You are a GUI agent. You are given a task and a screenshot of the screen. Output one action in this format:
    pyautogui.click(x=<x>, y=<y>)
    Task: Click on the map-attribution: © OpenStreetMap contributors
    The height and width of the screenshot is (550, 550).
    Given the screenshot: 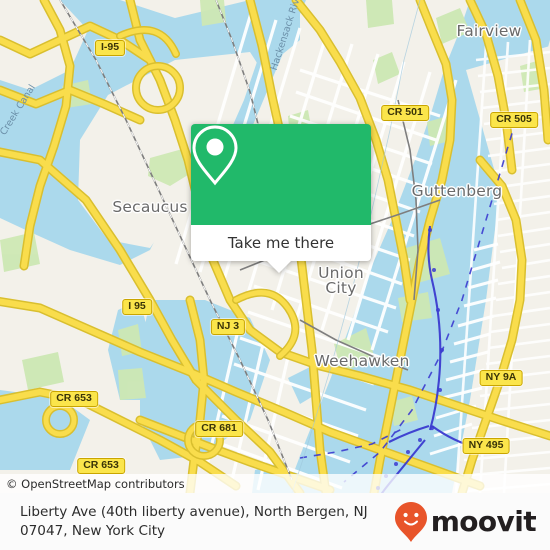 What is the action you would take?
    pyautogui.click(x=275, y=483)
    